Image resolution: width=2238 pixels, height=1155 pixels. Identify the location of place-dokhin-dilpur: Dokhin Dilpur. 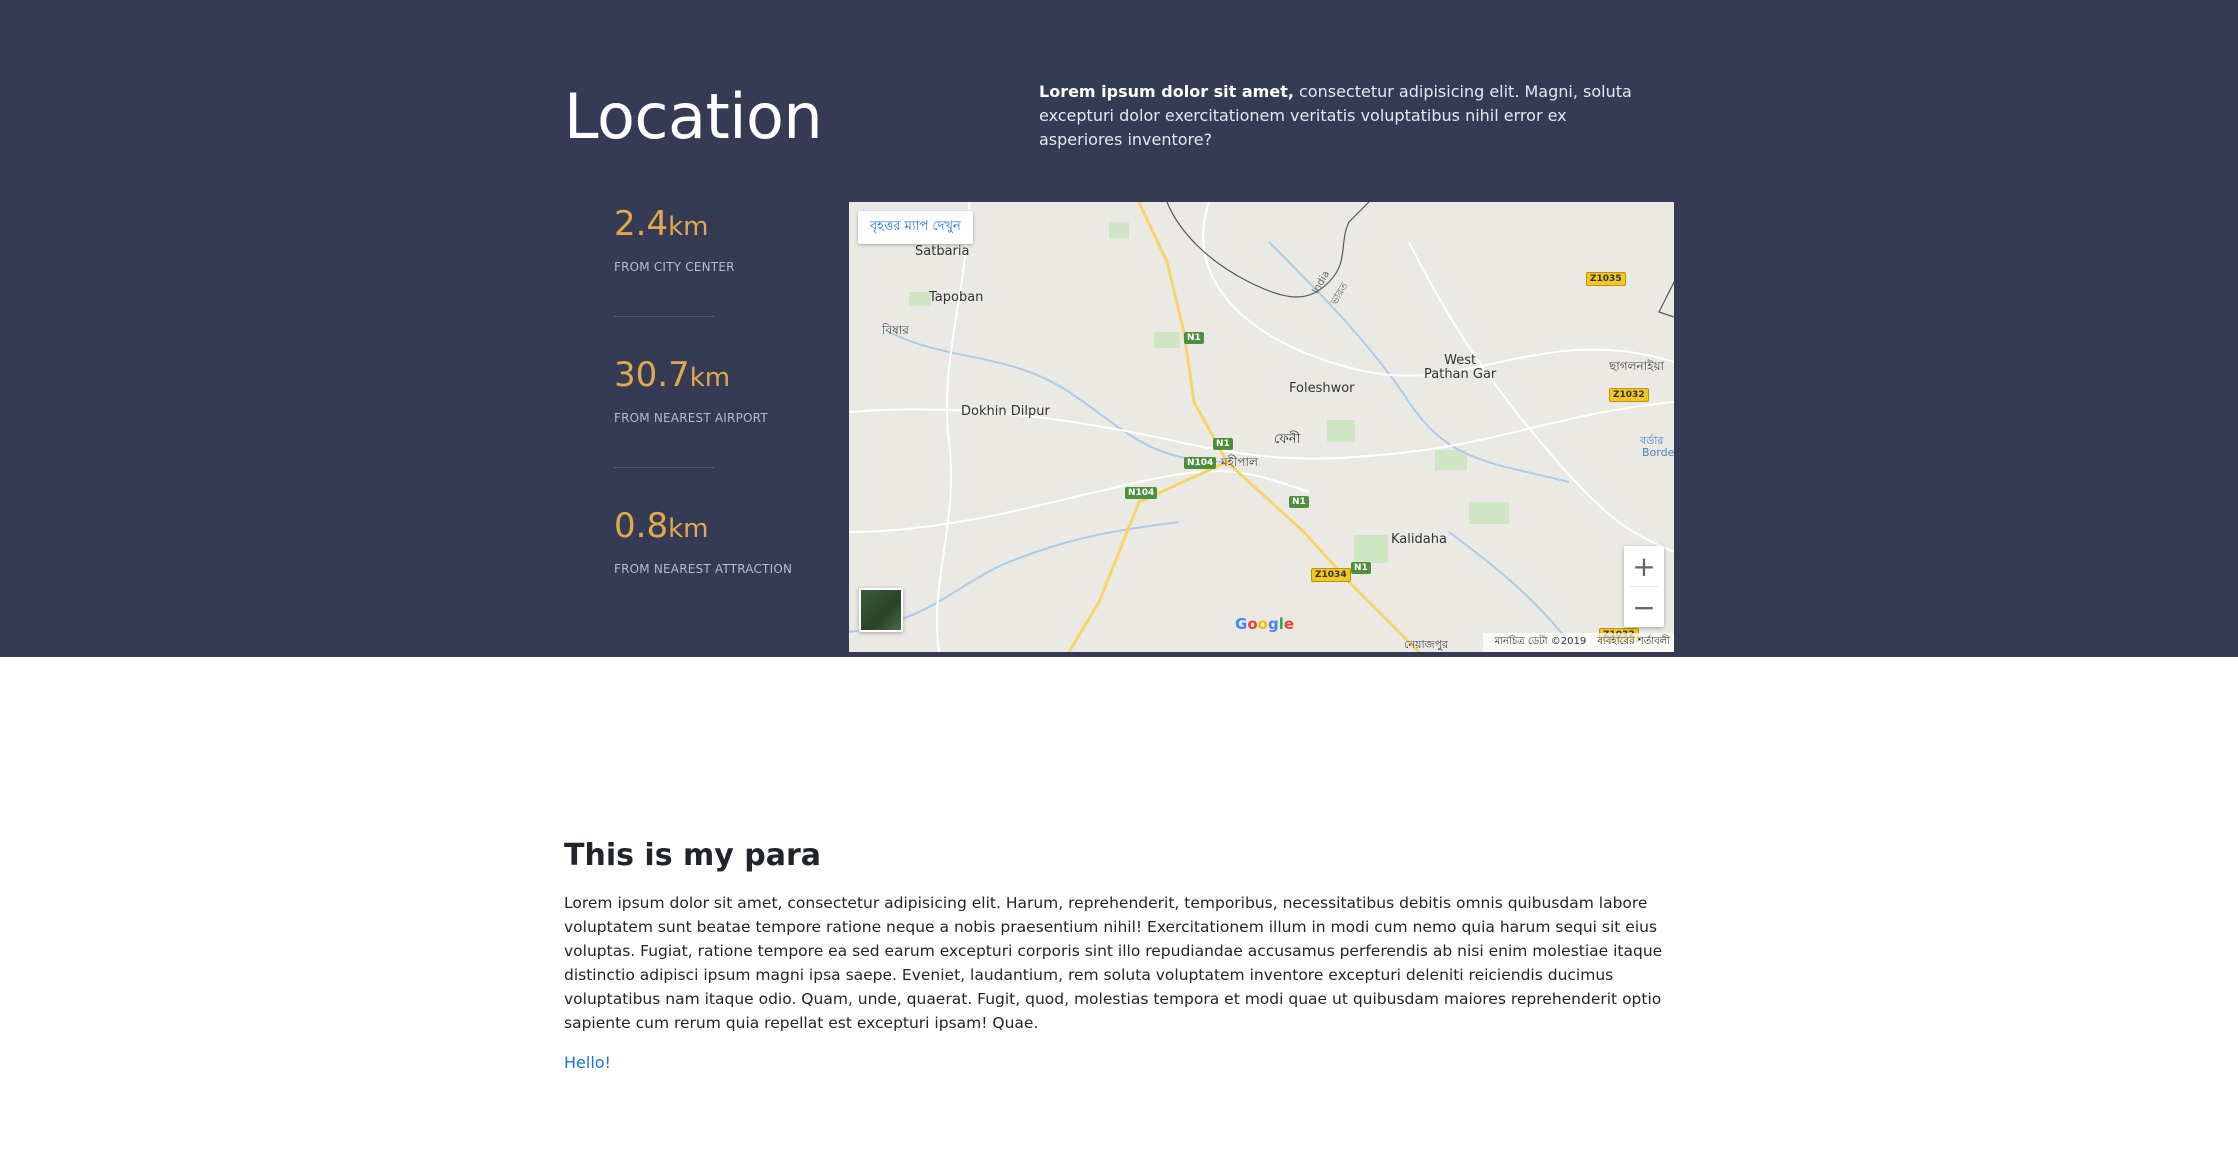
(1005, 411).